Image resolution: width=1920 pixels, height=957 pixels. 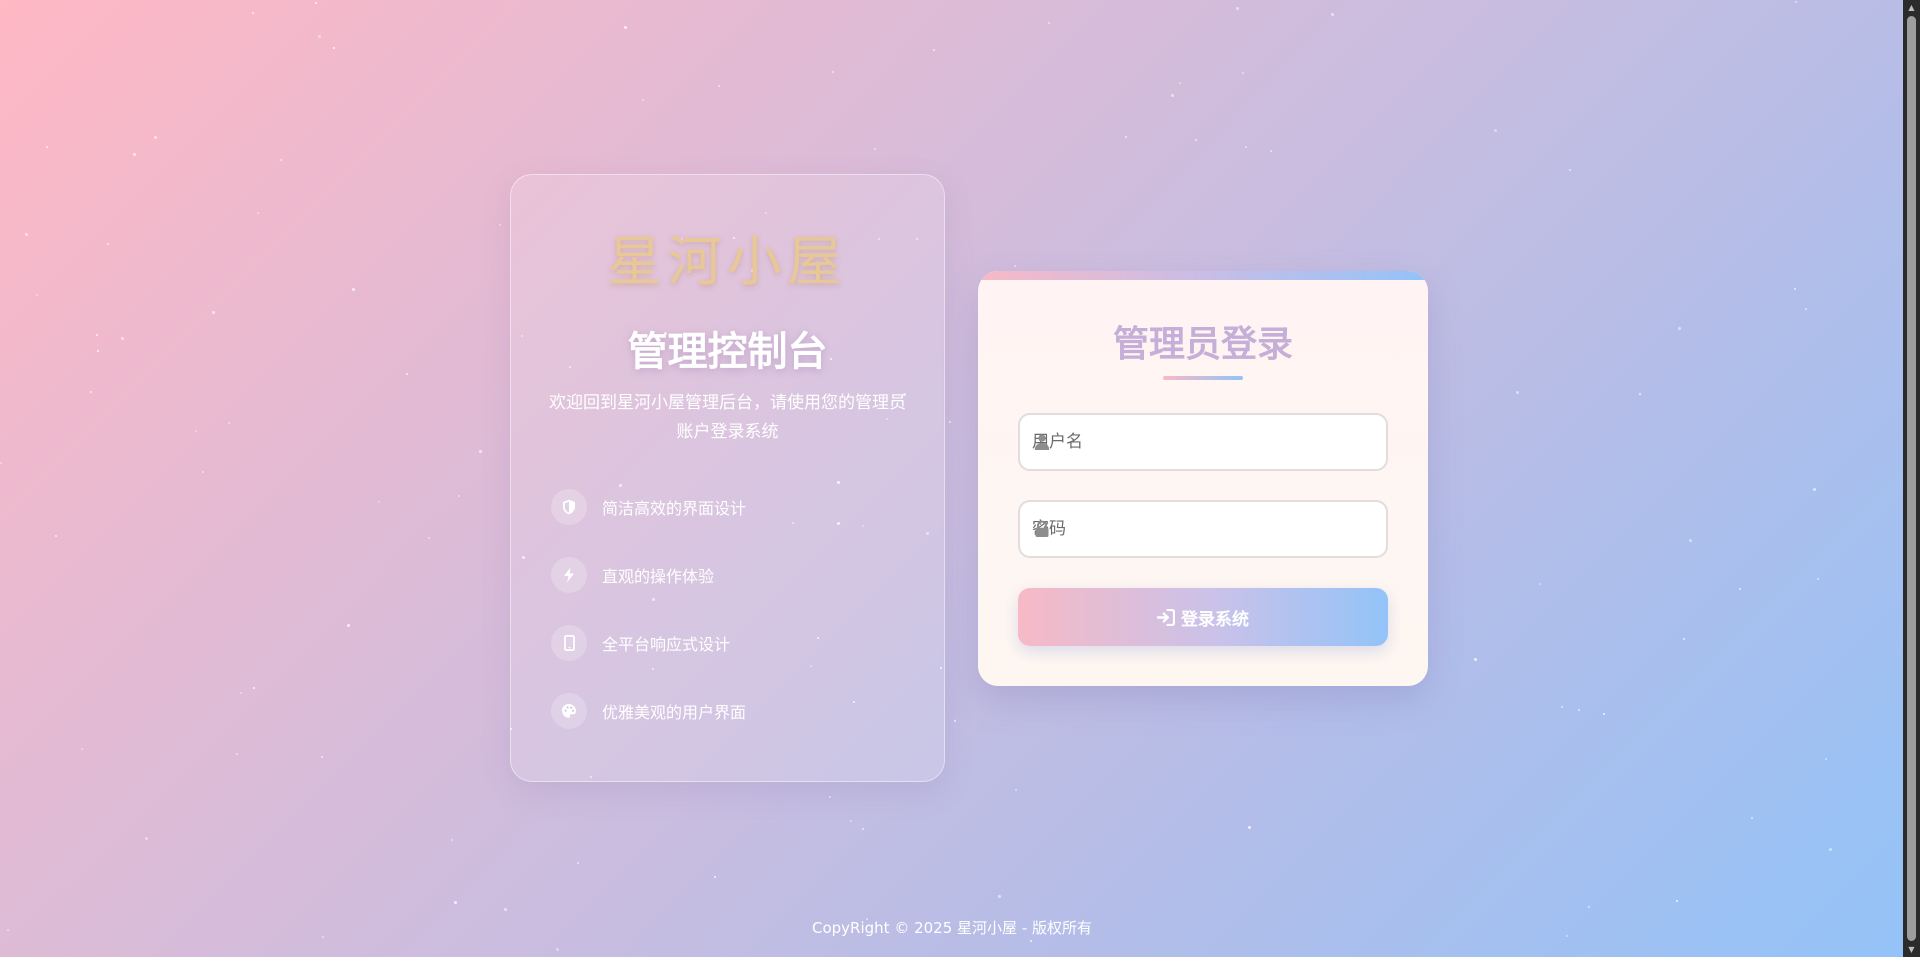 I want to click on scroll-up-arrow-icon: ▲, so click(x=1911, y=7).